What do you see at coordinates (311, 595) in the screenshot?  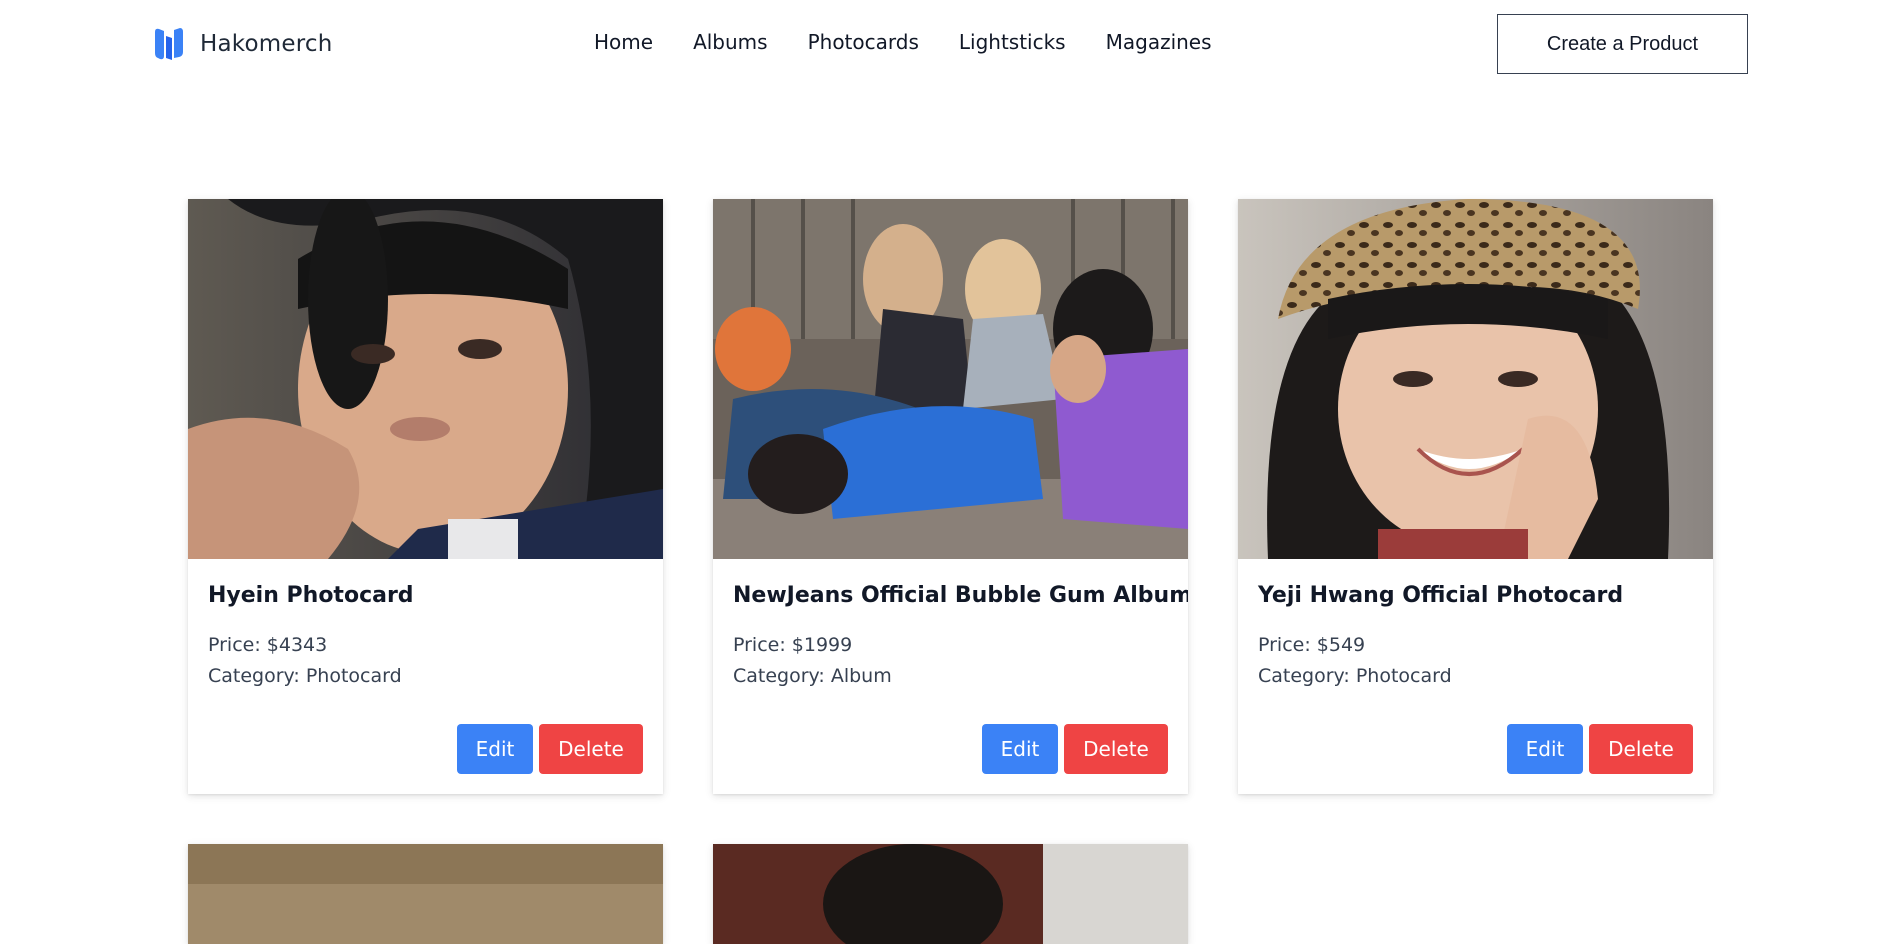 I see `product-title: Hyein Photocard` at bounding box center [311, 595].